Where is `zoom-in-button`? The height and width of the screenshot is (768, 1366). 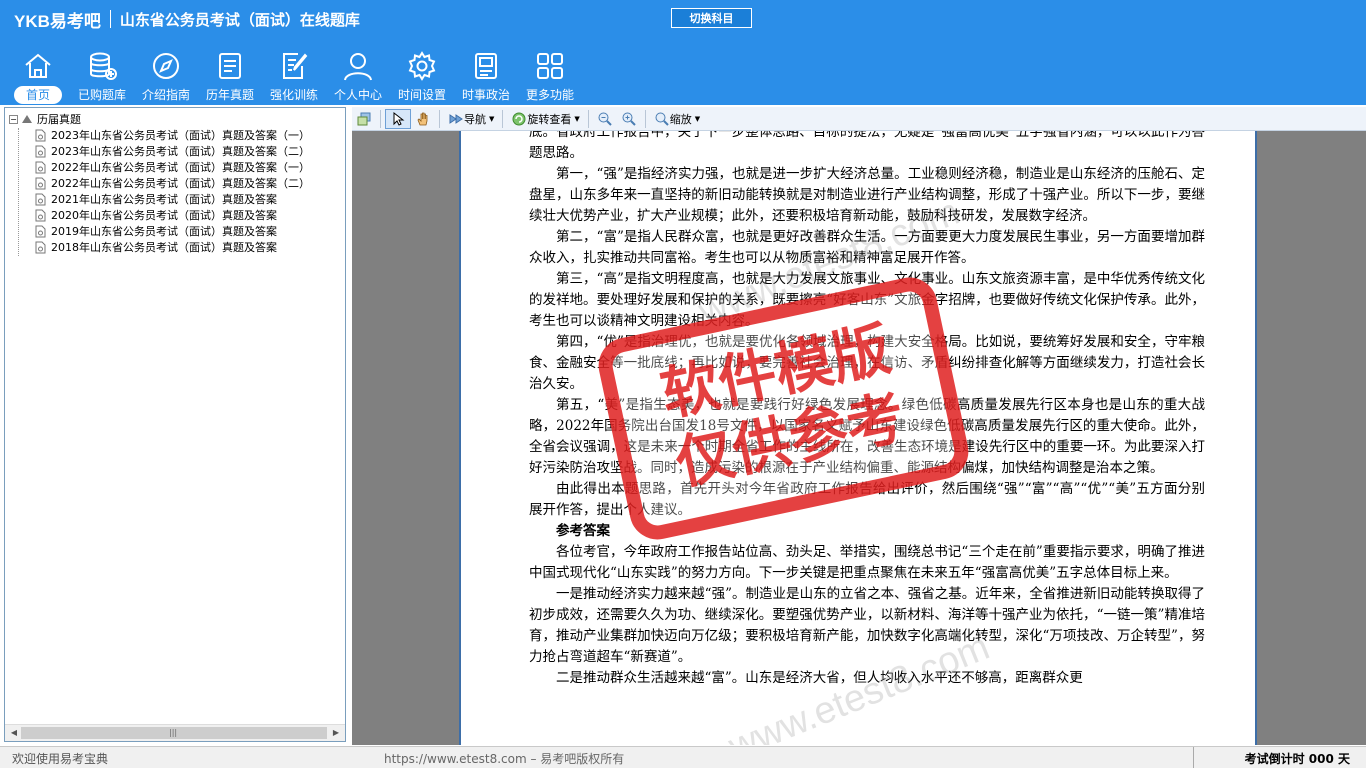
zoom-in-button is located at coordinates (629, 119).